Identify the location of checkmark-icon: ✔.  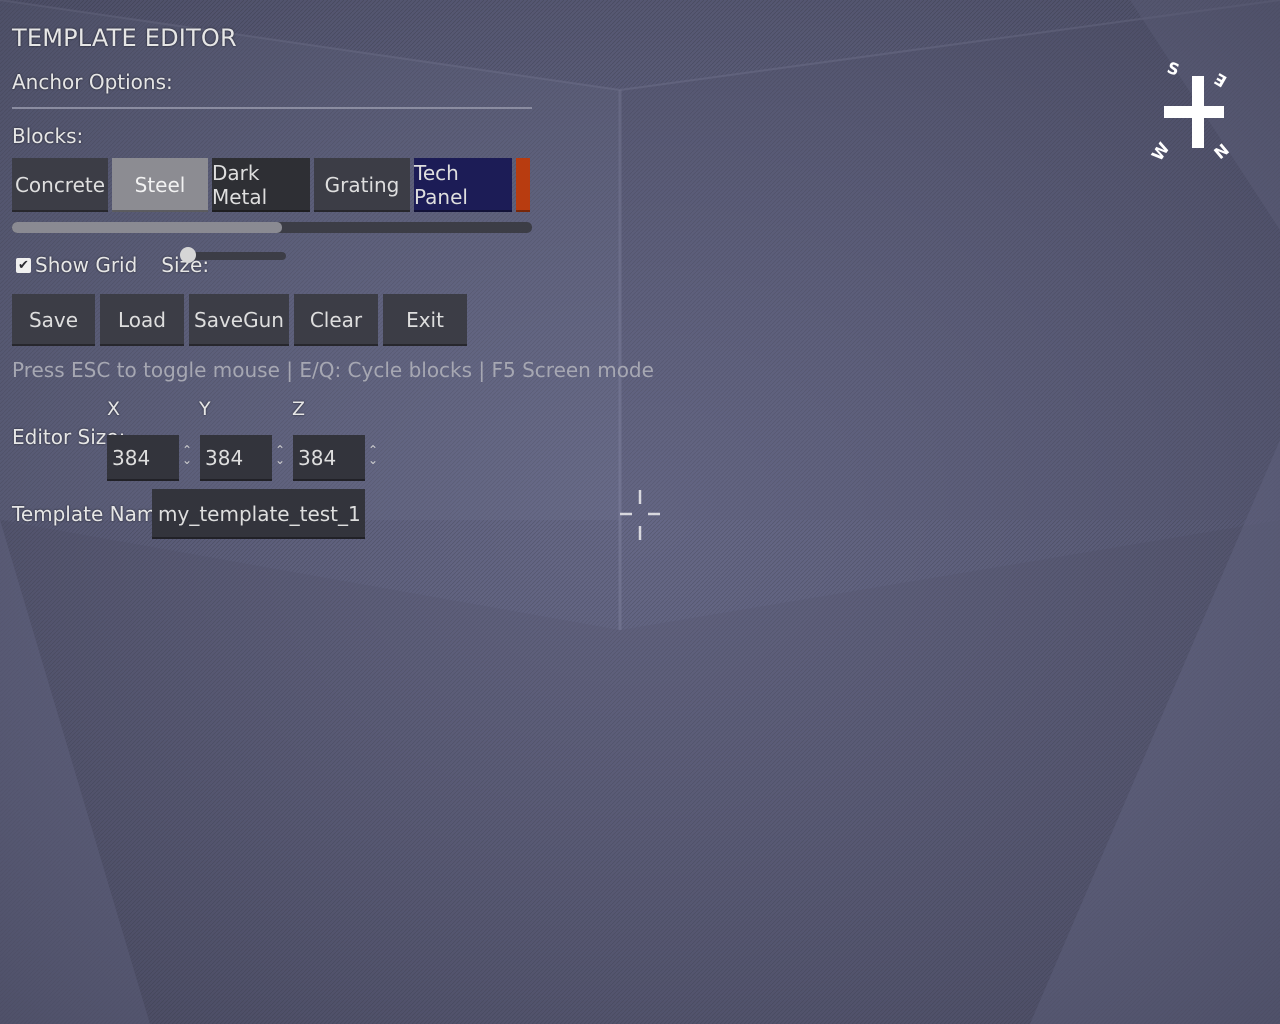
(23, 265).